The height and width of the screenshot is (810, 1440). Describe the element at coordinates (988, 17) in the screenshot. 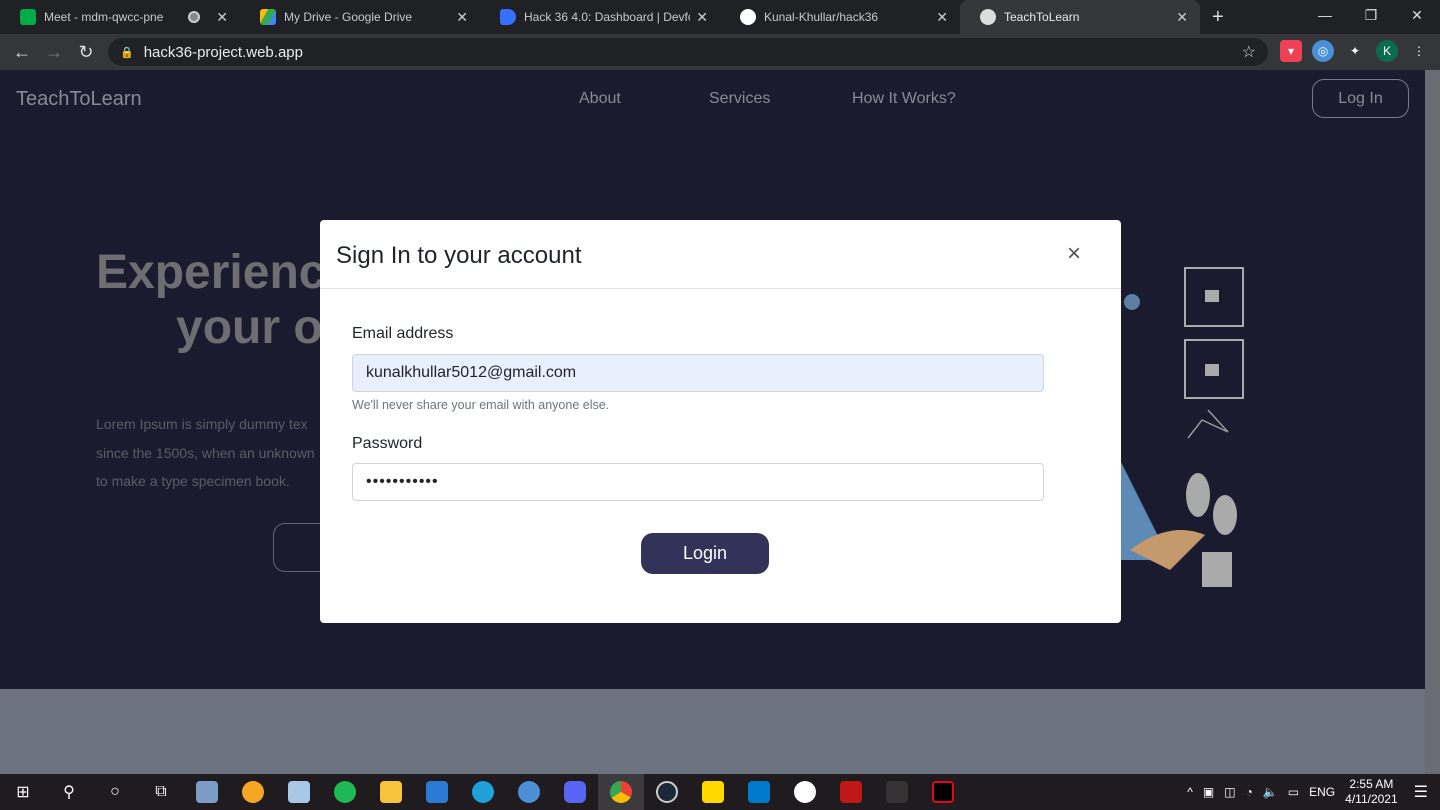

I see `globe-icon` at that location.